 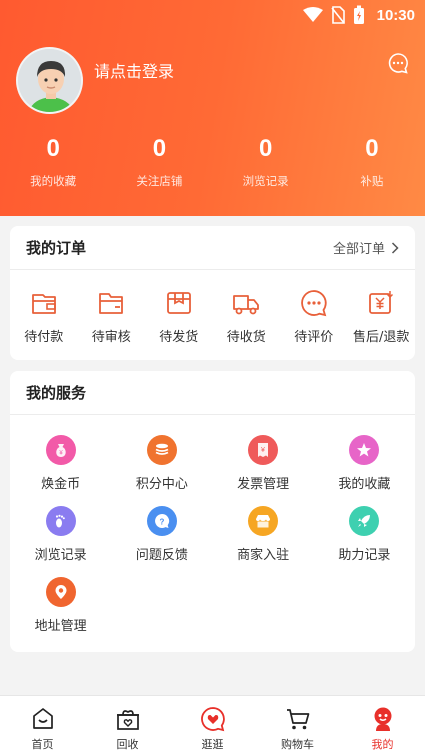 What do you see at coordinates (212, 248) in the screenshot?
I see `orders-card-header: 我的订单 全部订单` at bounding box center [212, 248].